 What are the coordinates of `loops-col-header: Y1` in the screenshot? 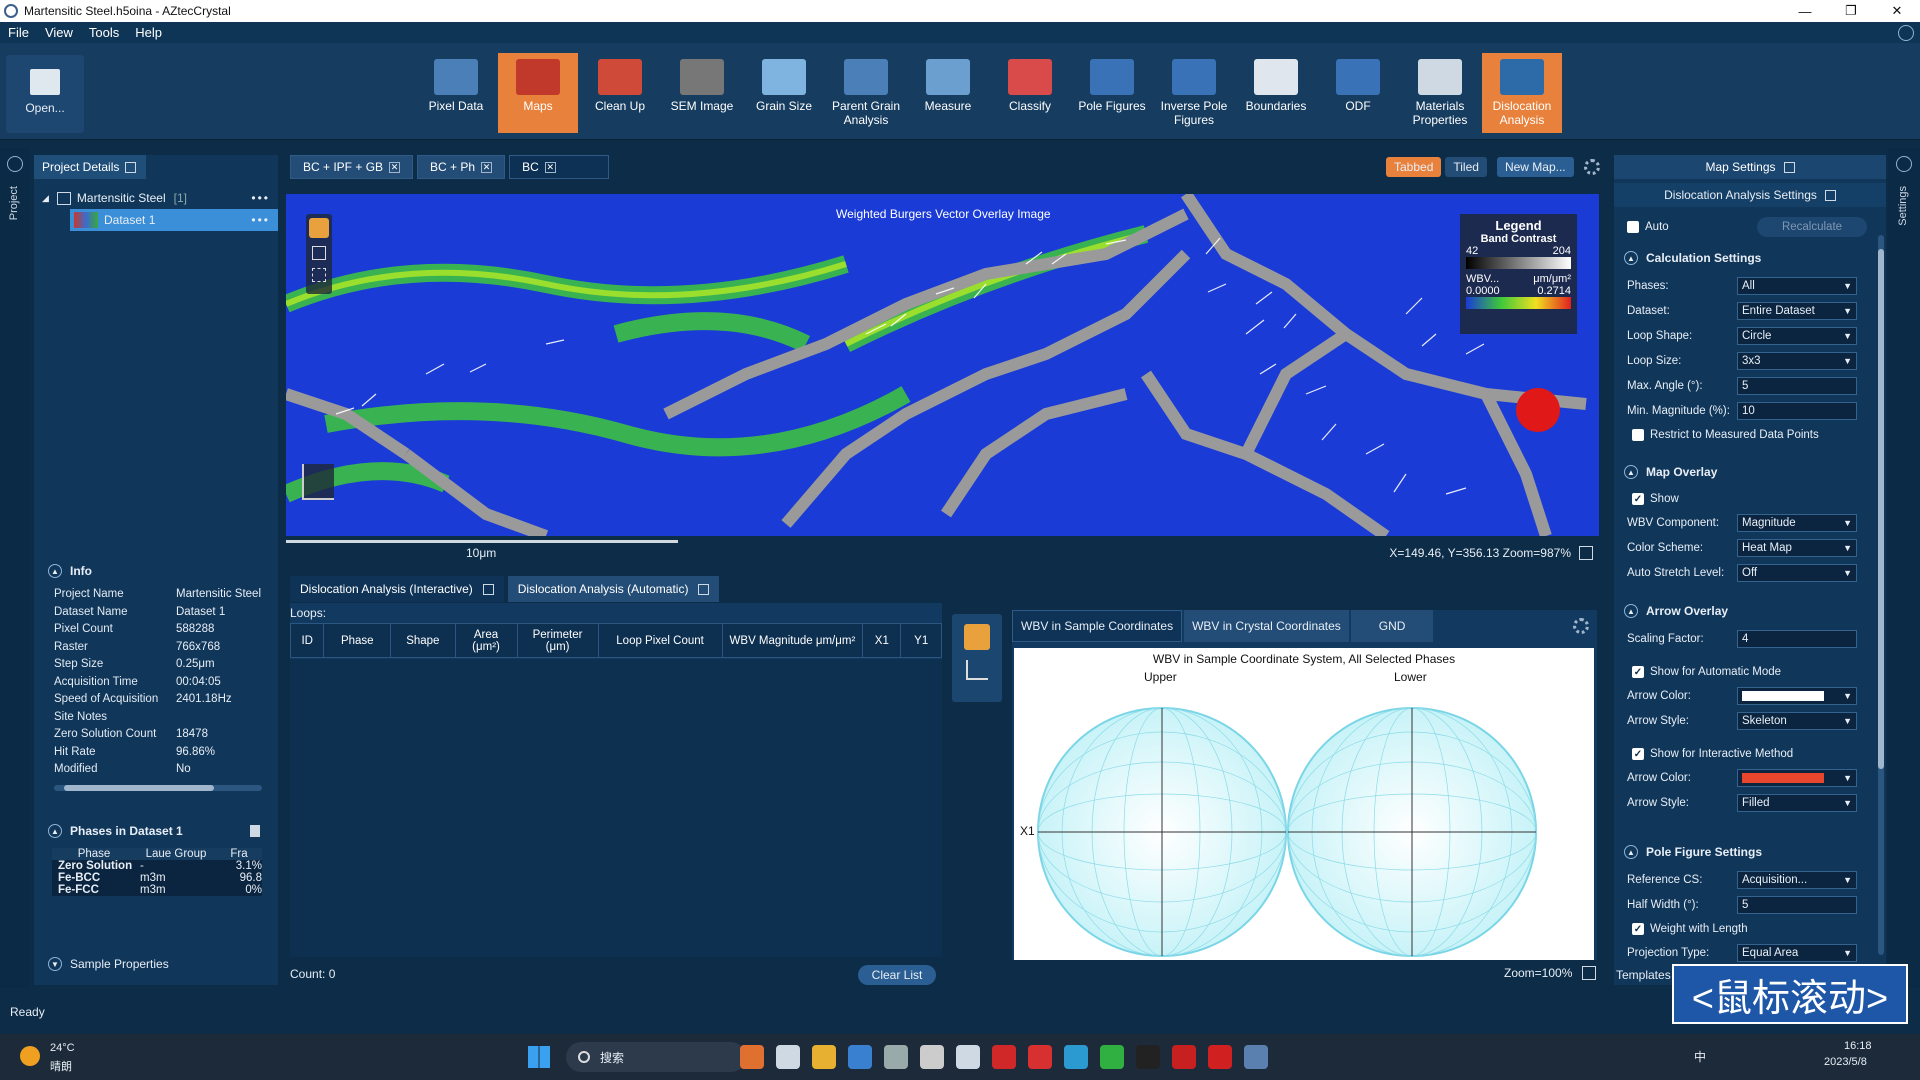 It's located at (921, 640).